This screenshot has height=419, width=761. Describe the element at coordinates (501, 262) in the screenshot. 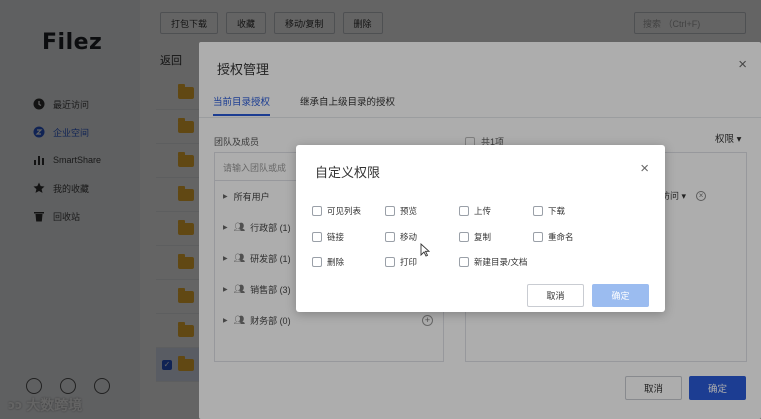

I see `permission-label: 新建目录/文档` at that location.